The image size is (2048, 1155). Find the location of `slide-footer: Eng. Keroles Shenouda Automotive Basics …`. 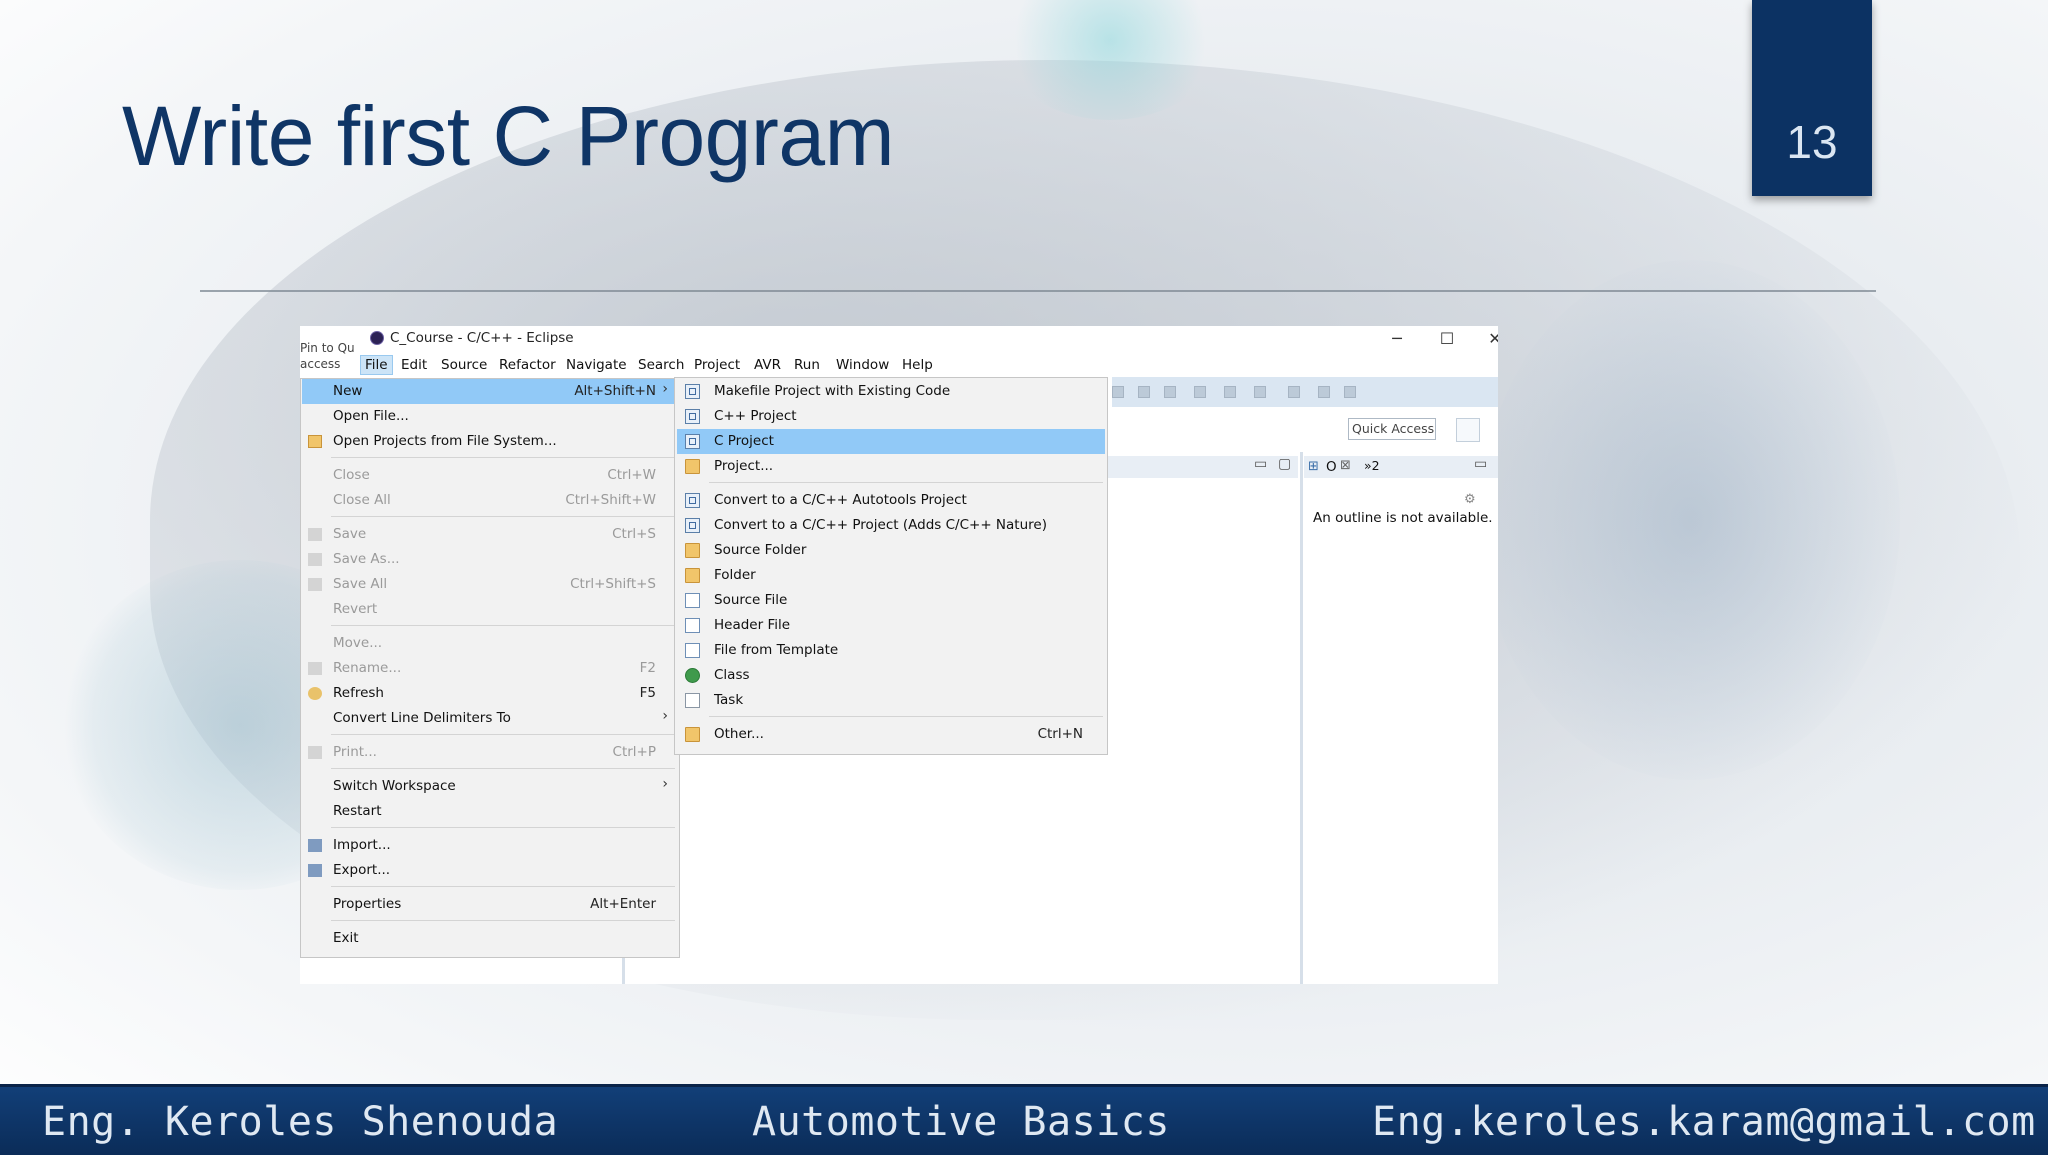

slide-footer: Eng. Keroles Shenouda Automotive Basics … is located at coordinates (1024, 1119).